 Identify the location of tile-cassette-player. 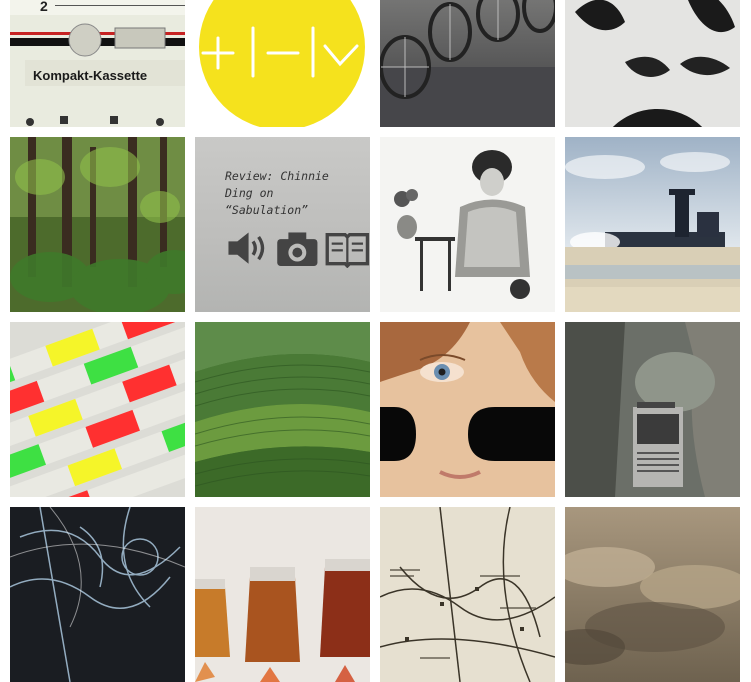
(652, 409).